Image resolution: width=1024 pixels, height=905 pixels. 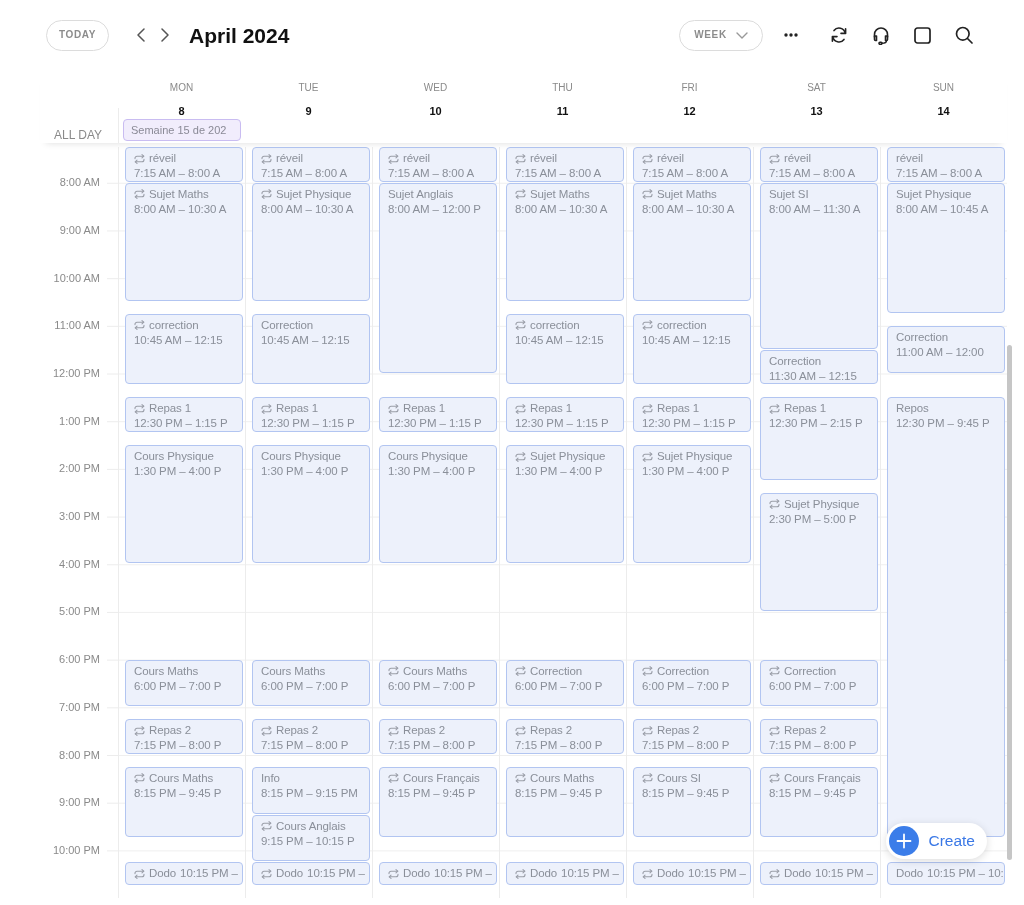 I want to click on chevron-right-icon, so click(x=165, y=35).